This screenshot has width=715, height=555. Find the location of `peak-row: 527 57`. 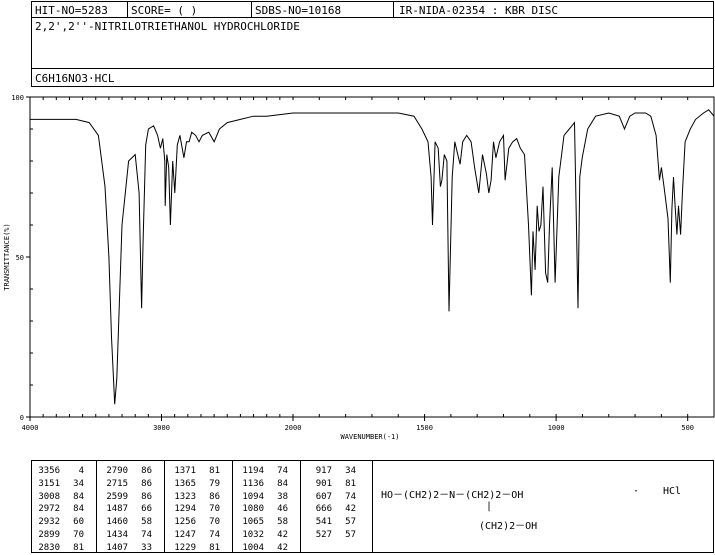

peak-row: 527 57 is located at coordinates (331, 535).